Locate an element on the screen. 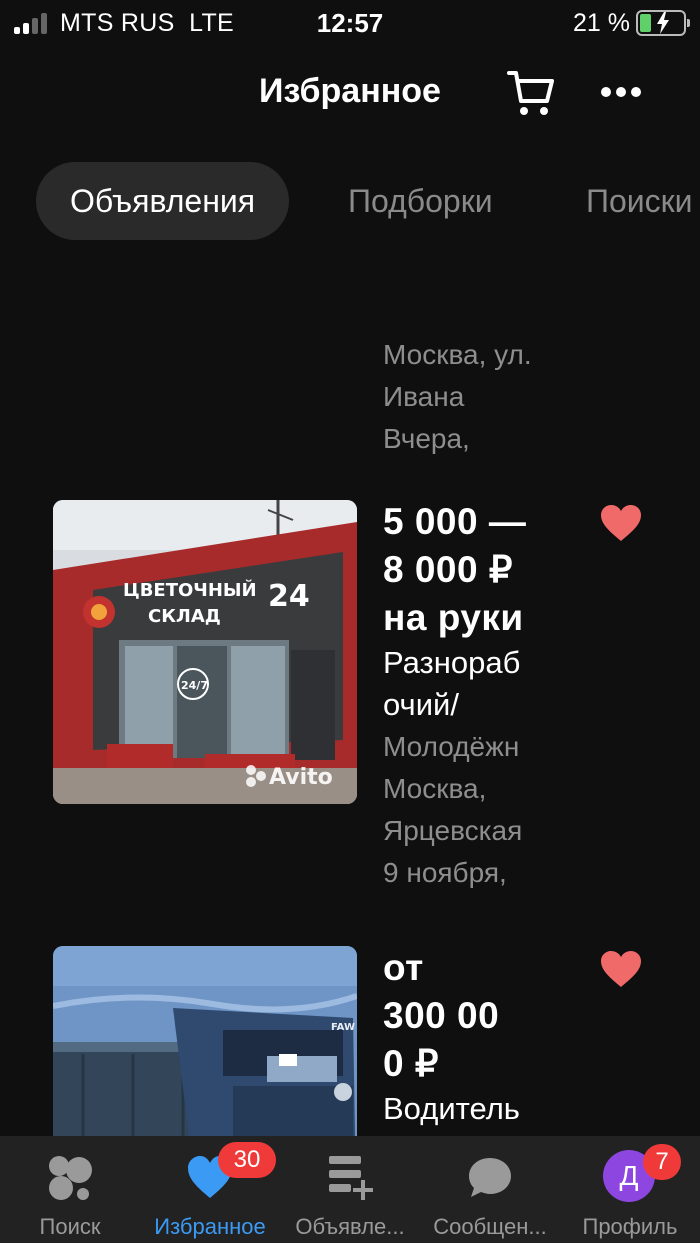 The height and width of the screenshot is (1243, 700). listing-photo: FAW is located at coordinates (205, 1041).